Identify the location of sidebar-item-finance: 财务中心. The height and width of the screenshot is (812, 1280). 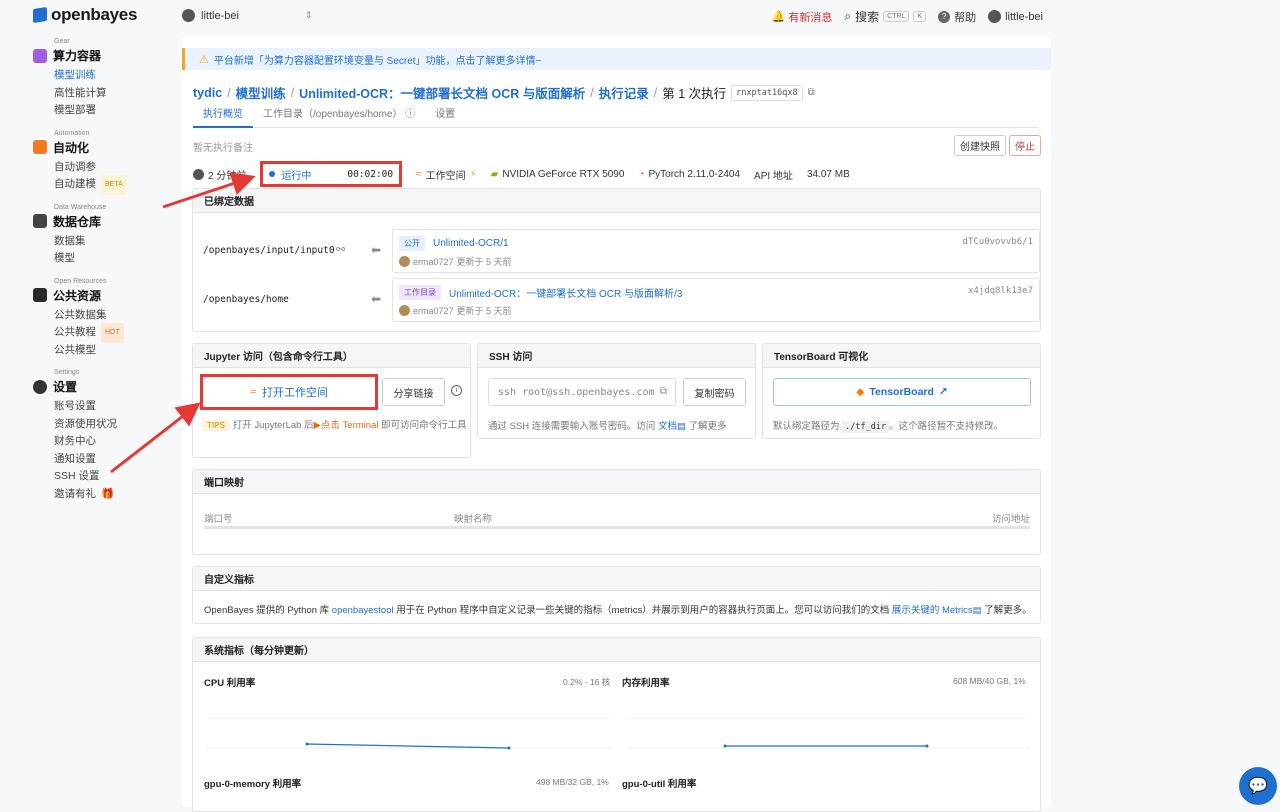
(113, 442).